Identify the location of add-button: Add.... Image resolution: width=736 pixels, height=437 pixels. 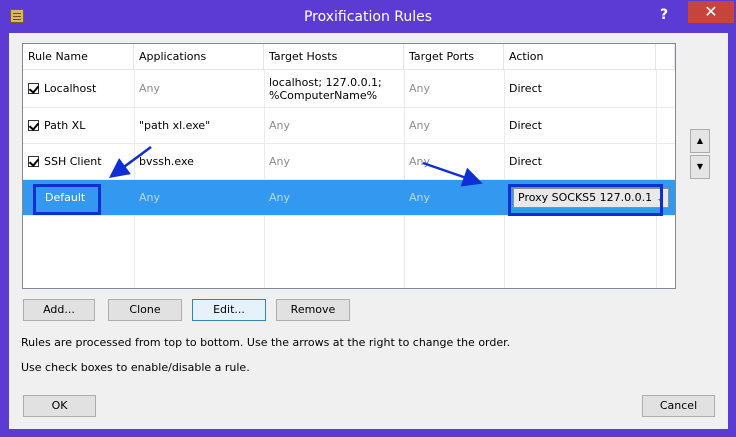
(59, 310).